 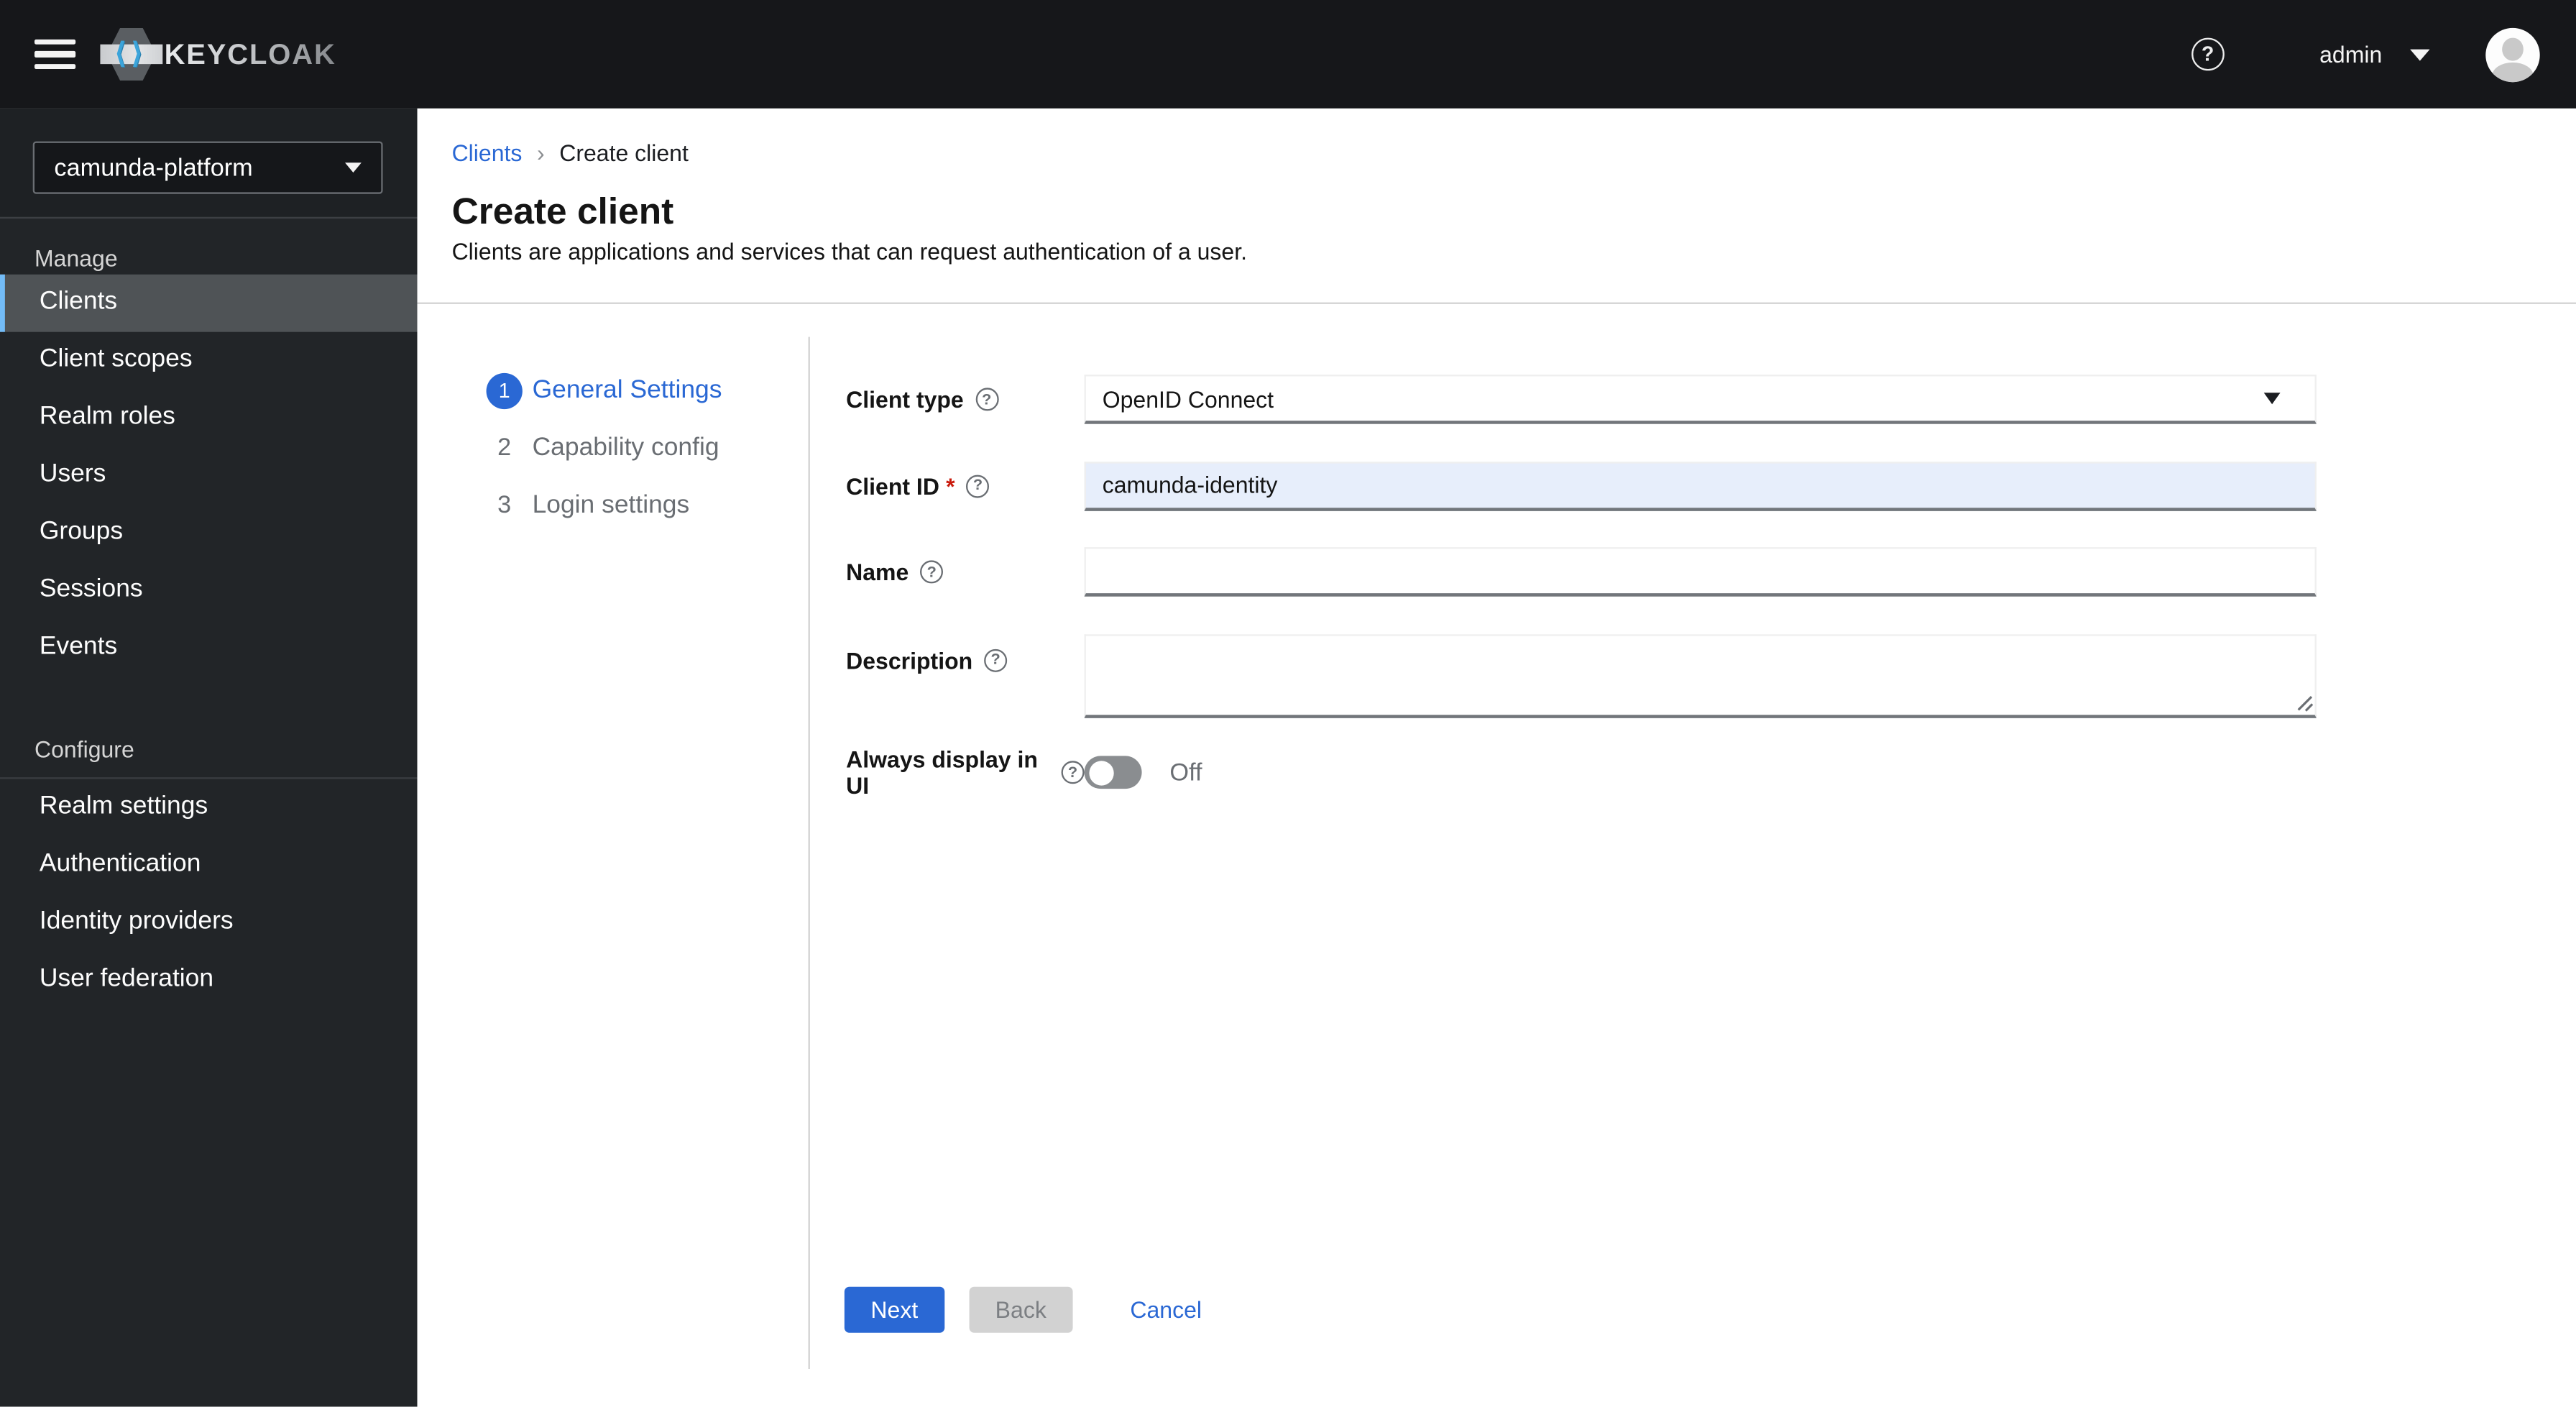 I want to click on sidebar-item-realm-roles: Realm roles, so click(x=209, y=417).